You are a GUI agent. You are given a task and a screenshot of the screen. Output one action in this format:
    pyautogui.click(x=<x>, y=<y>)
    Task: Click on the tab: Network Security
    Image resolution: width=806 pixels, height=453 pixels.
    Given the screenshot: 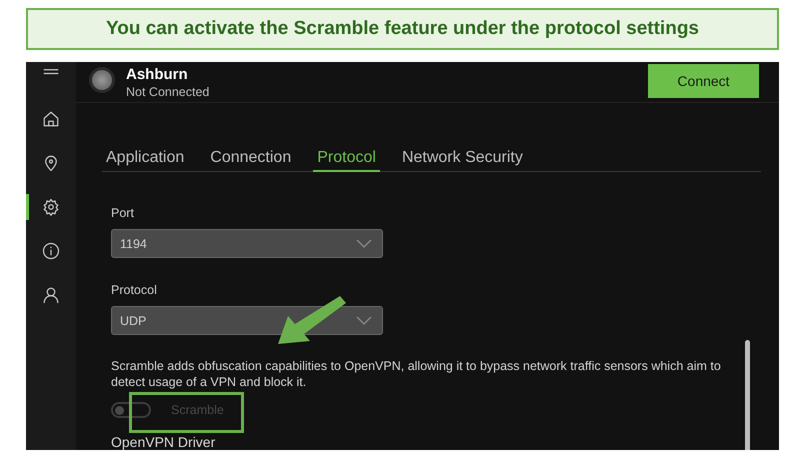 What is the action you would take?
    pyautogui.click(x=462, y=160)
    